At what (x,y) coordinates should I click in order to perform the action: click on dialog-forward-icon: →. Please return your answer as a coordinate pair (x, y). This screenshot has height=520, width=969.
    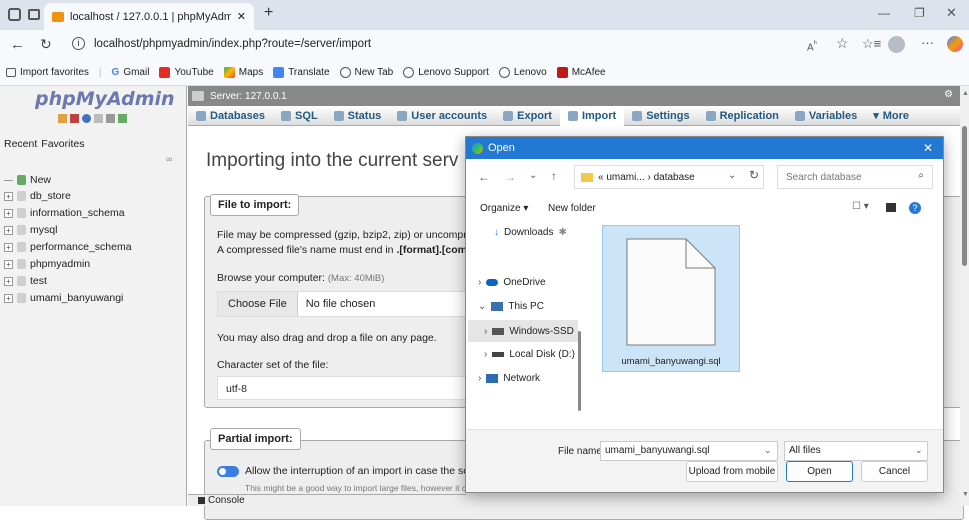
    Looking at the image, I should click on (510, 177).